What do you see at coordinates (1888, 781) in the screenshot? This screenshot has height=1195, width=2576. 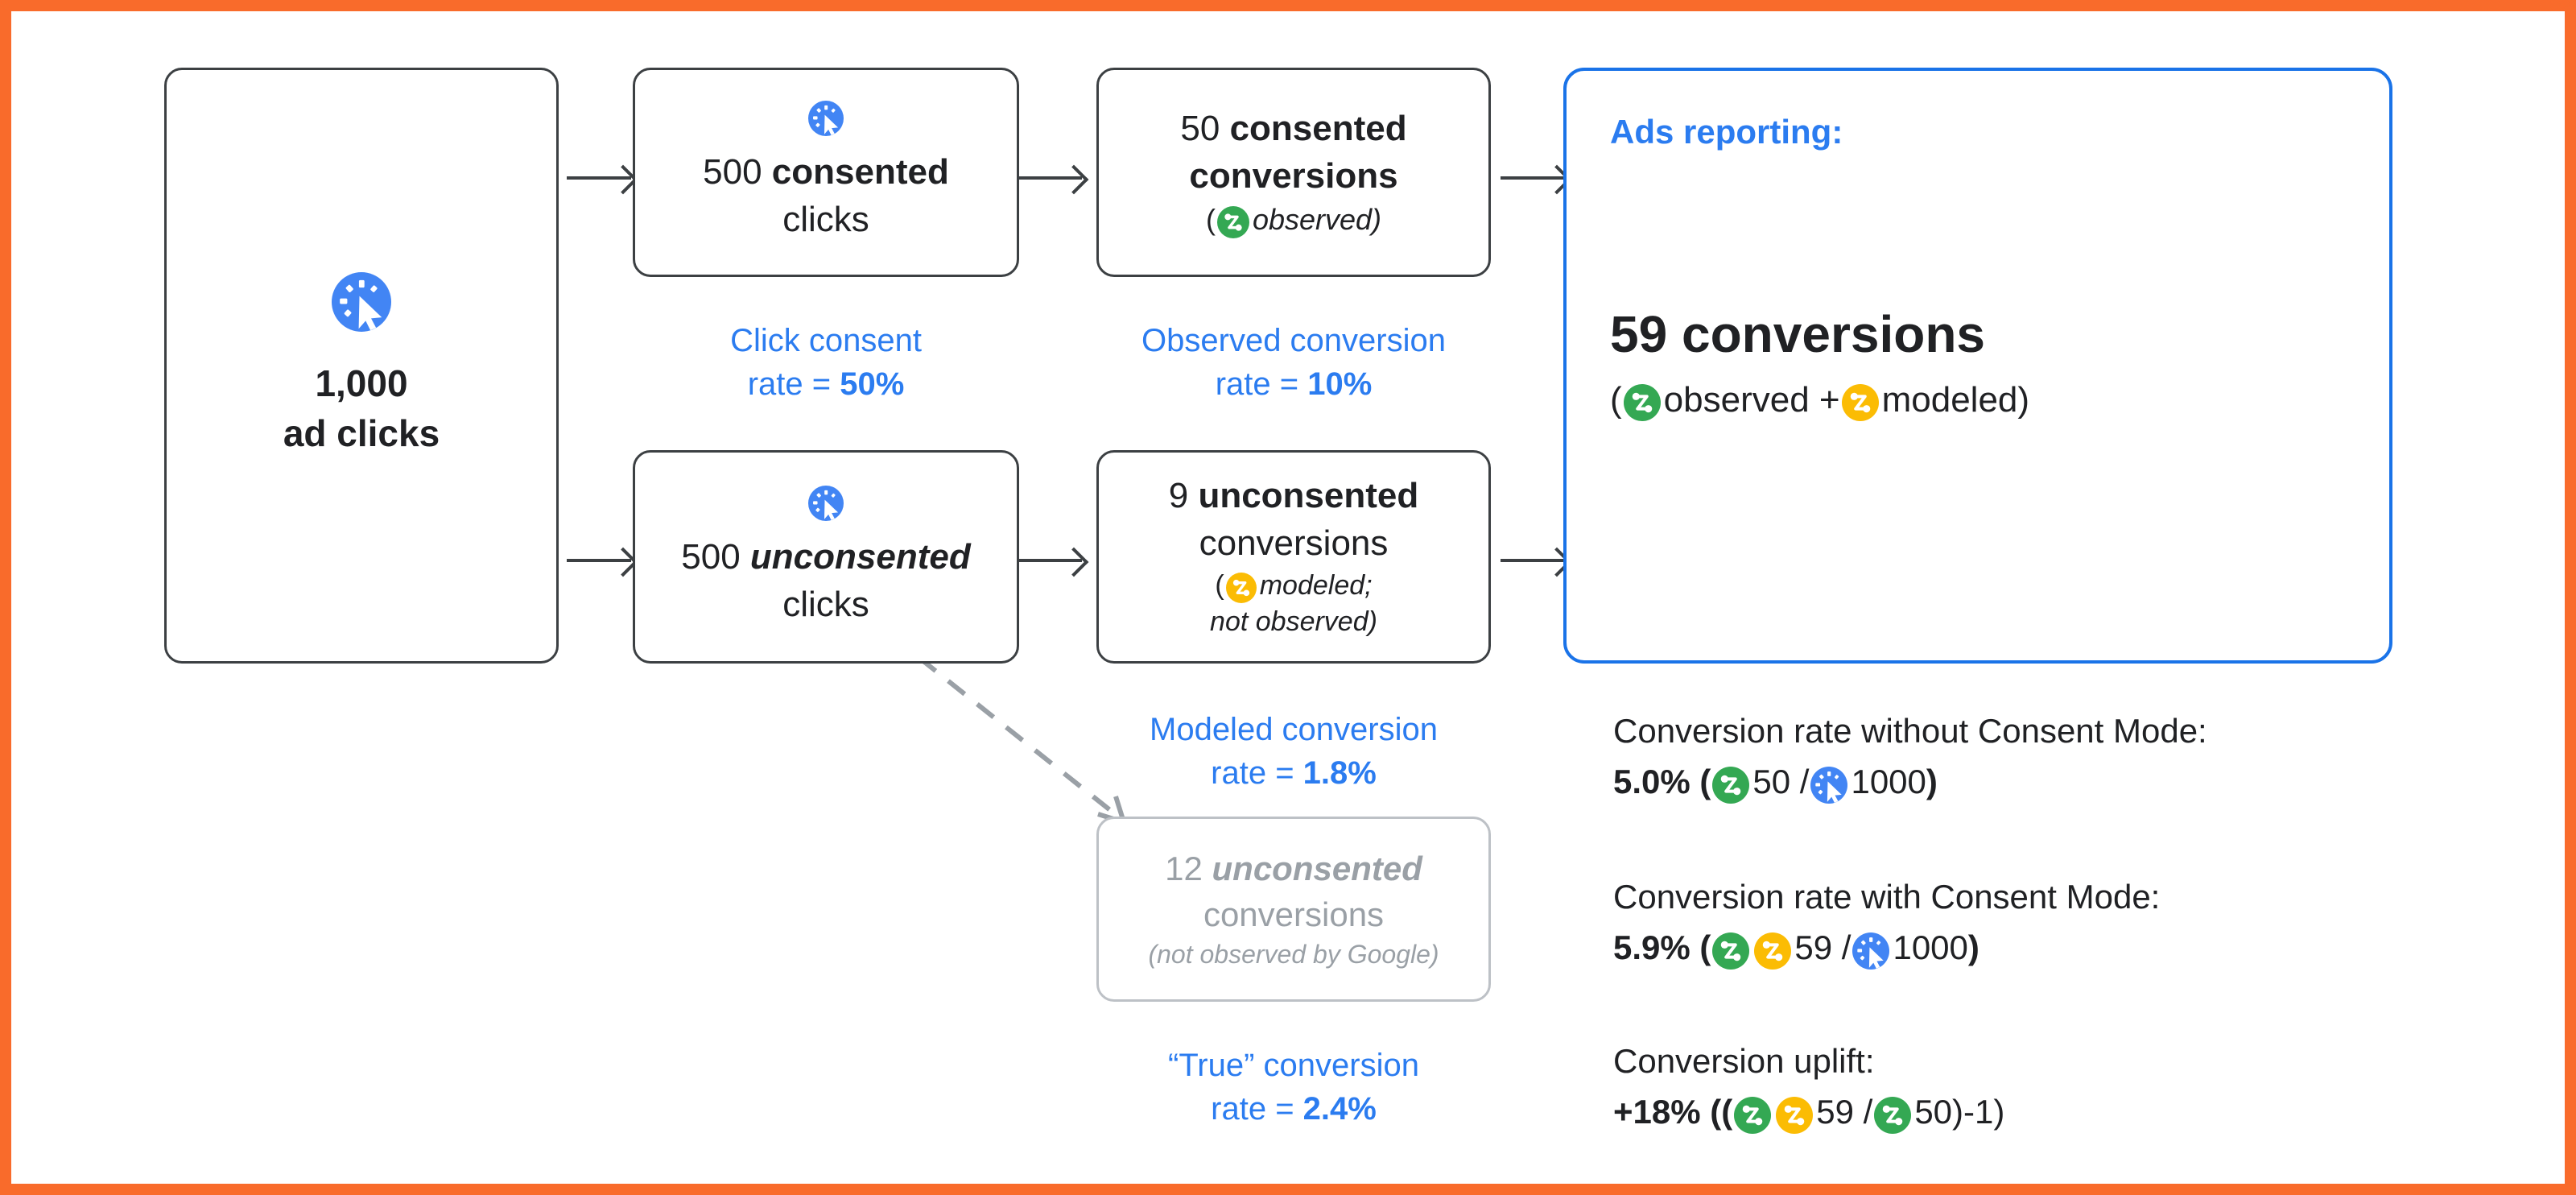 I see `stat0-denominator: 1000` at bounding box center [1888, 781].